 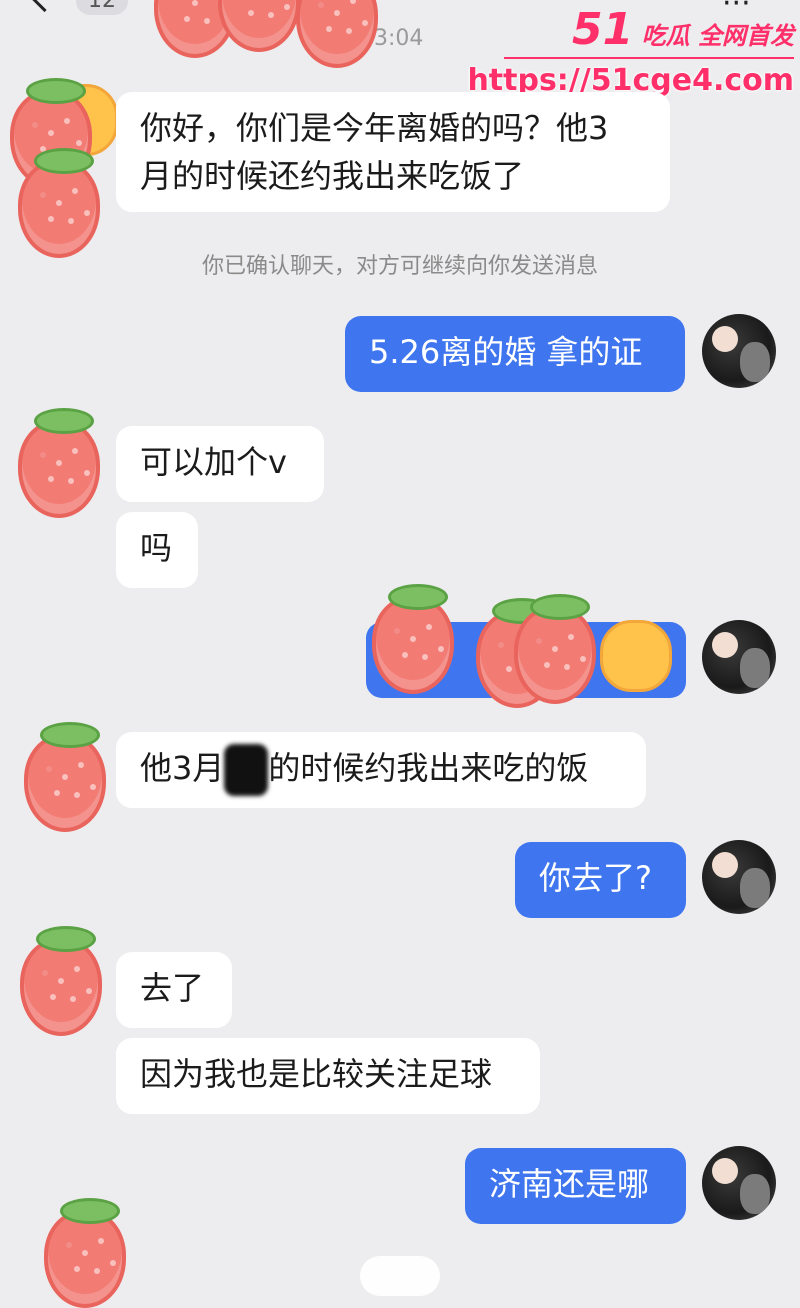 I want to click on message-text: 你好，你们是今年离婚的吗？他3, so click(x=374, y=128).